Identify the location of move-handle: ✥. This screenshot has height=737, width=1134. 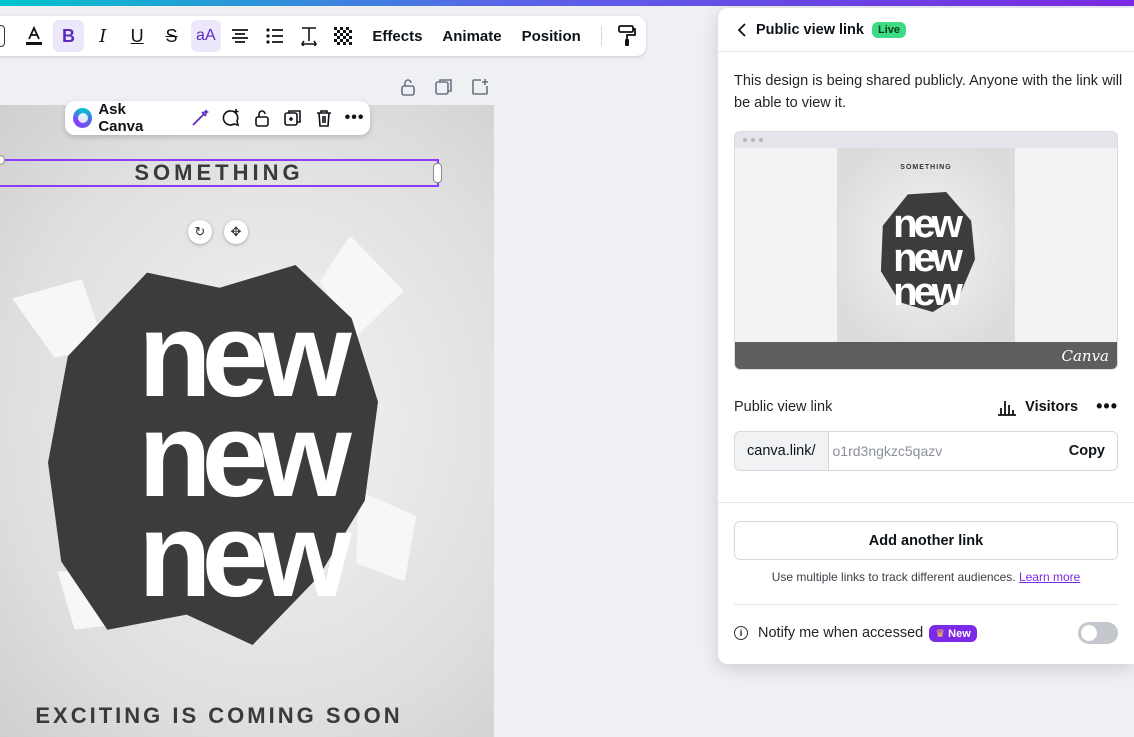
(236, 232).